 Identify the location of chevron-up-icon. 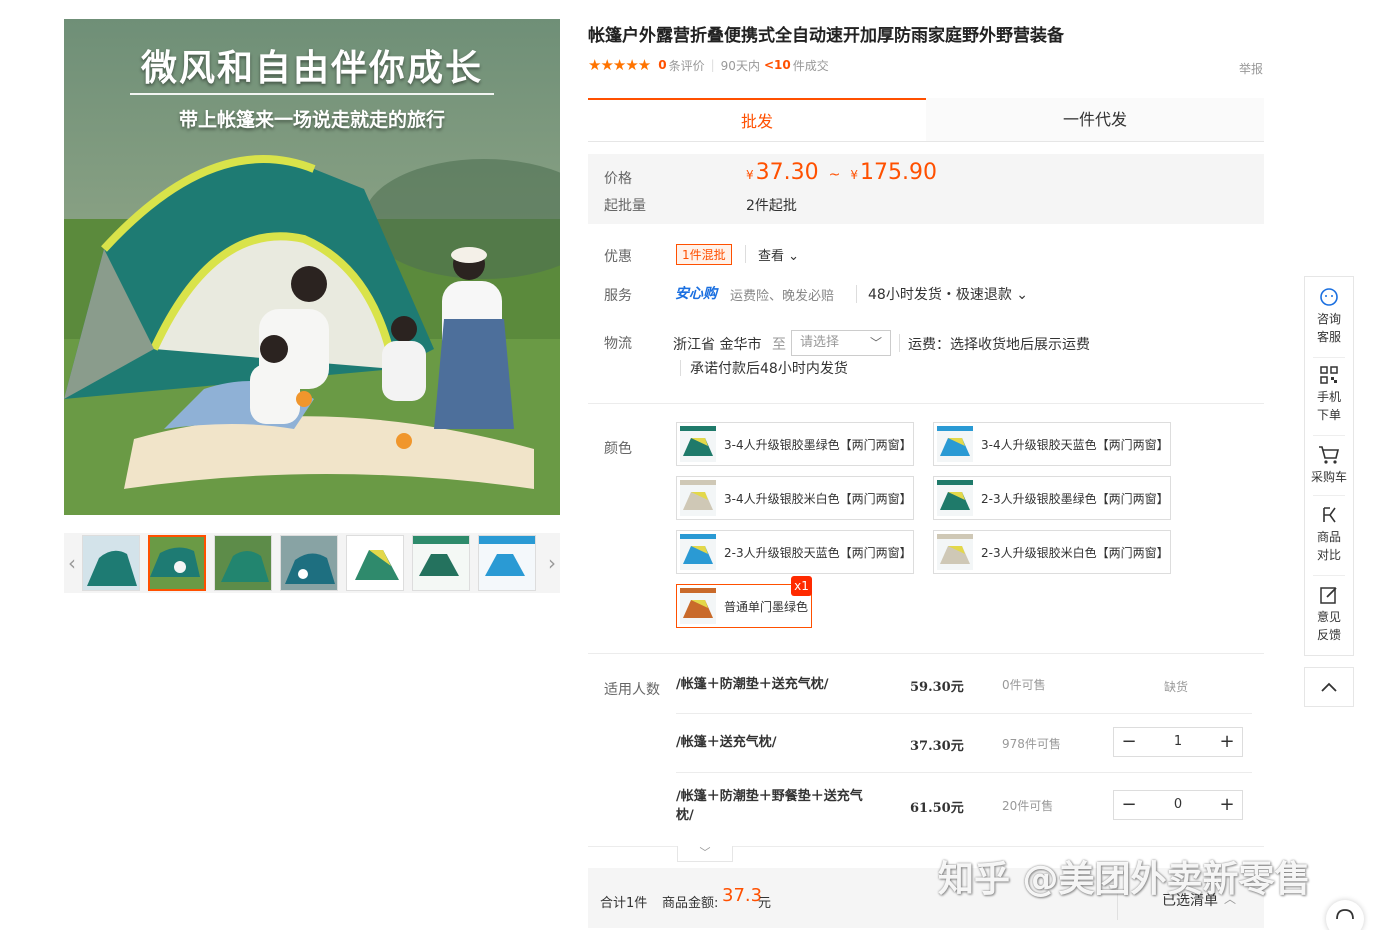
(1329, 687).